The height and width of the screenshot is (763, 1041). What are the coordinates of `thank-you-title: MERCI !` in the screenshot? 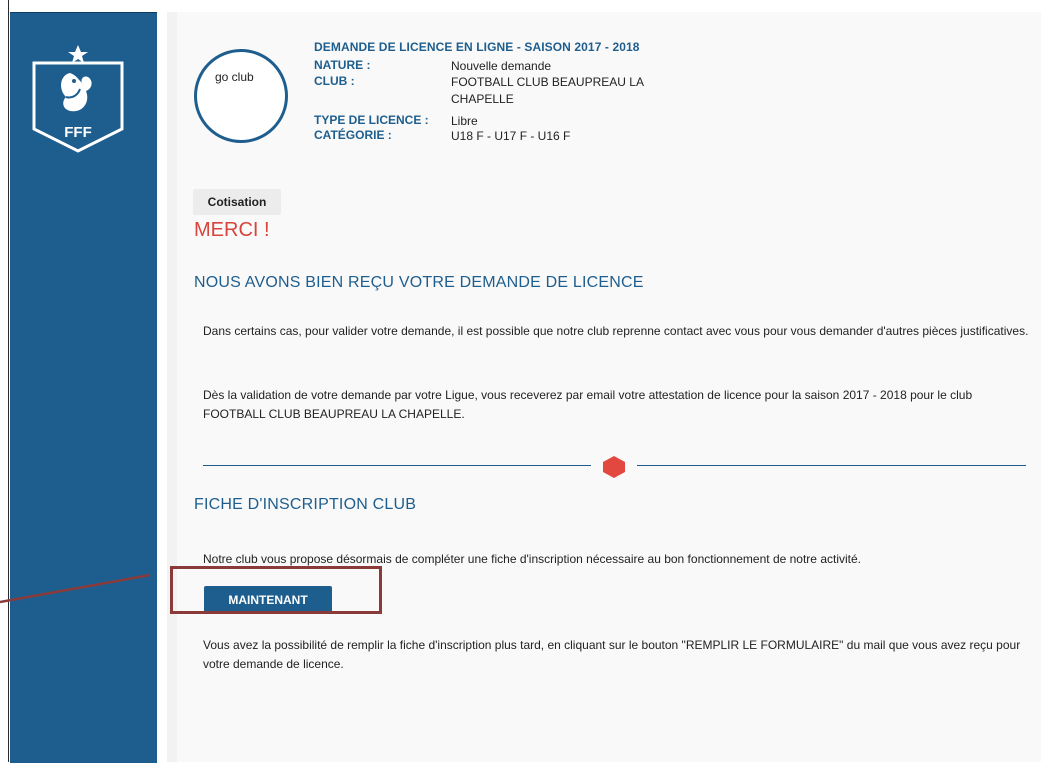 It's located at (232, 230).